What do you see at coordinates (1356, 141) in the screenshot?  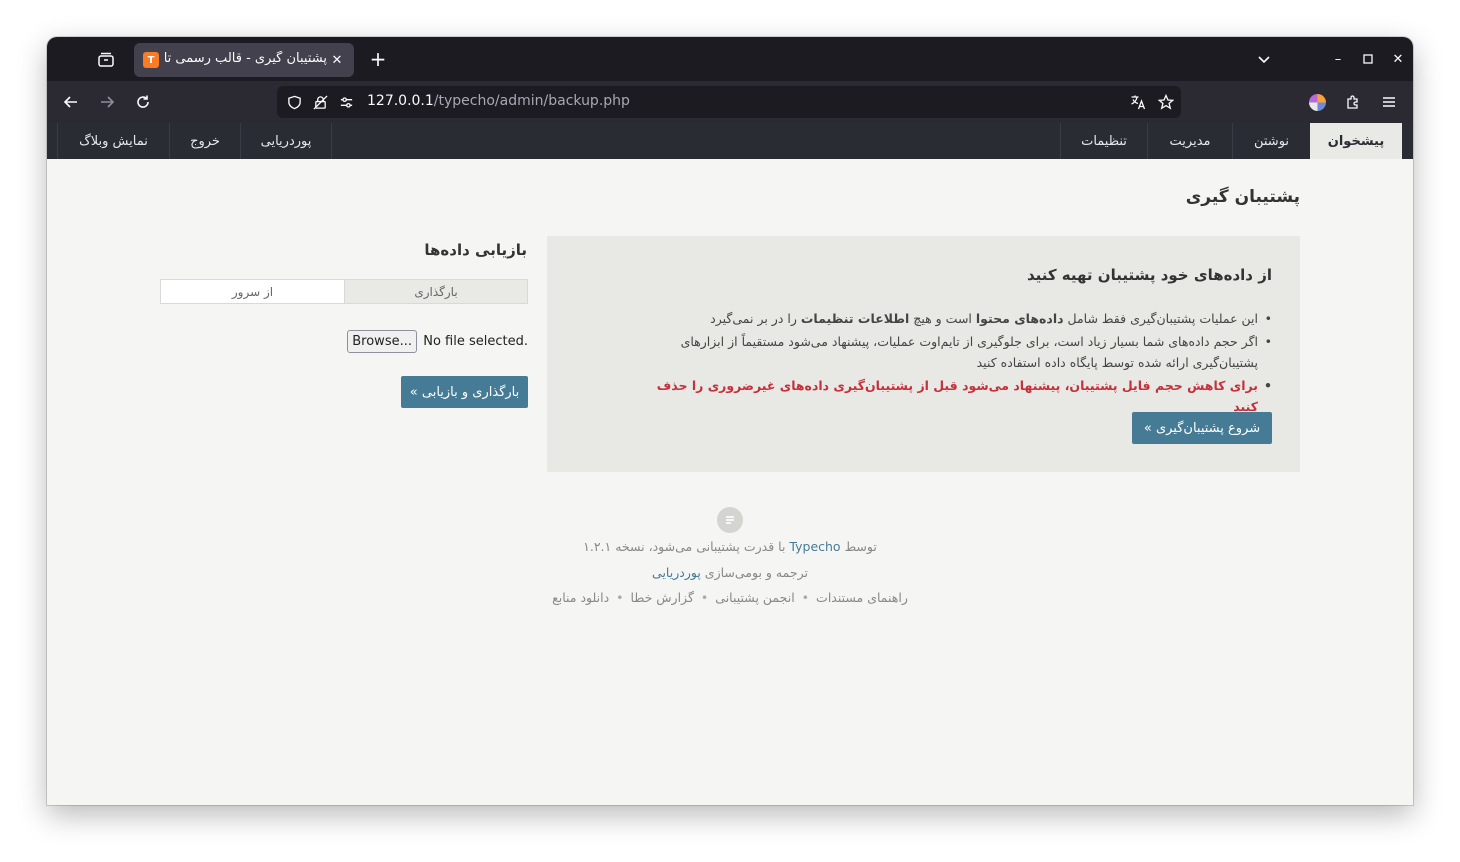 I see `menu-dashboard: پیشخوان` at bounding box center [1356, 141].